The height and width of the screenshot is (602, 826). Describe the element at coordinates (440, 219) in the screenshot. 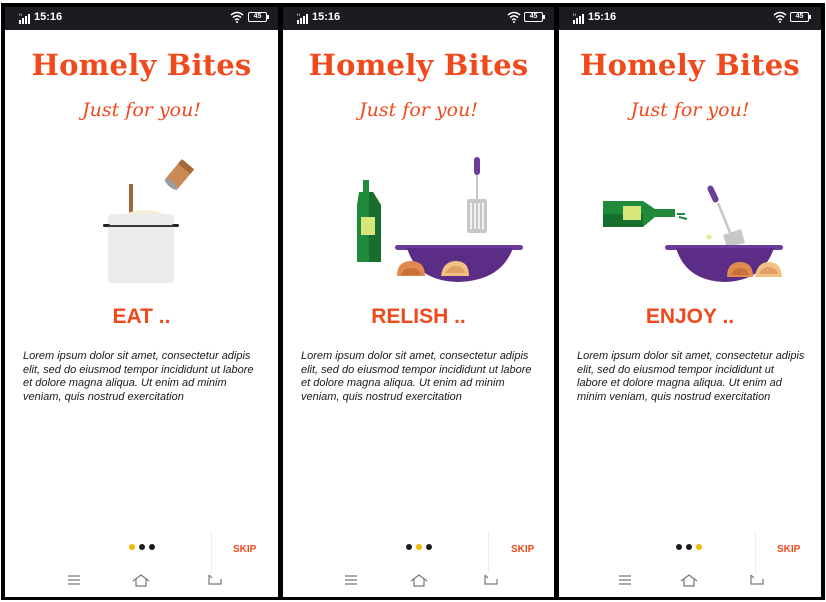

I see `oil-bottle-spatula-wok-illustration` at that location.